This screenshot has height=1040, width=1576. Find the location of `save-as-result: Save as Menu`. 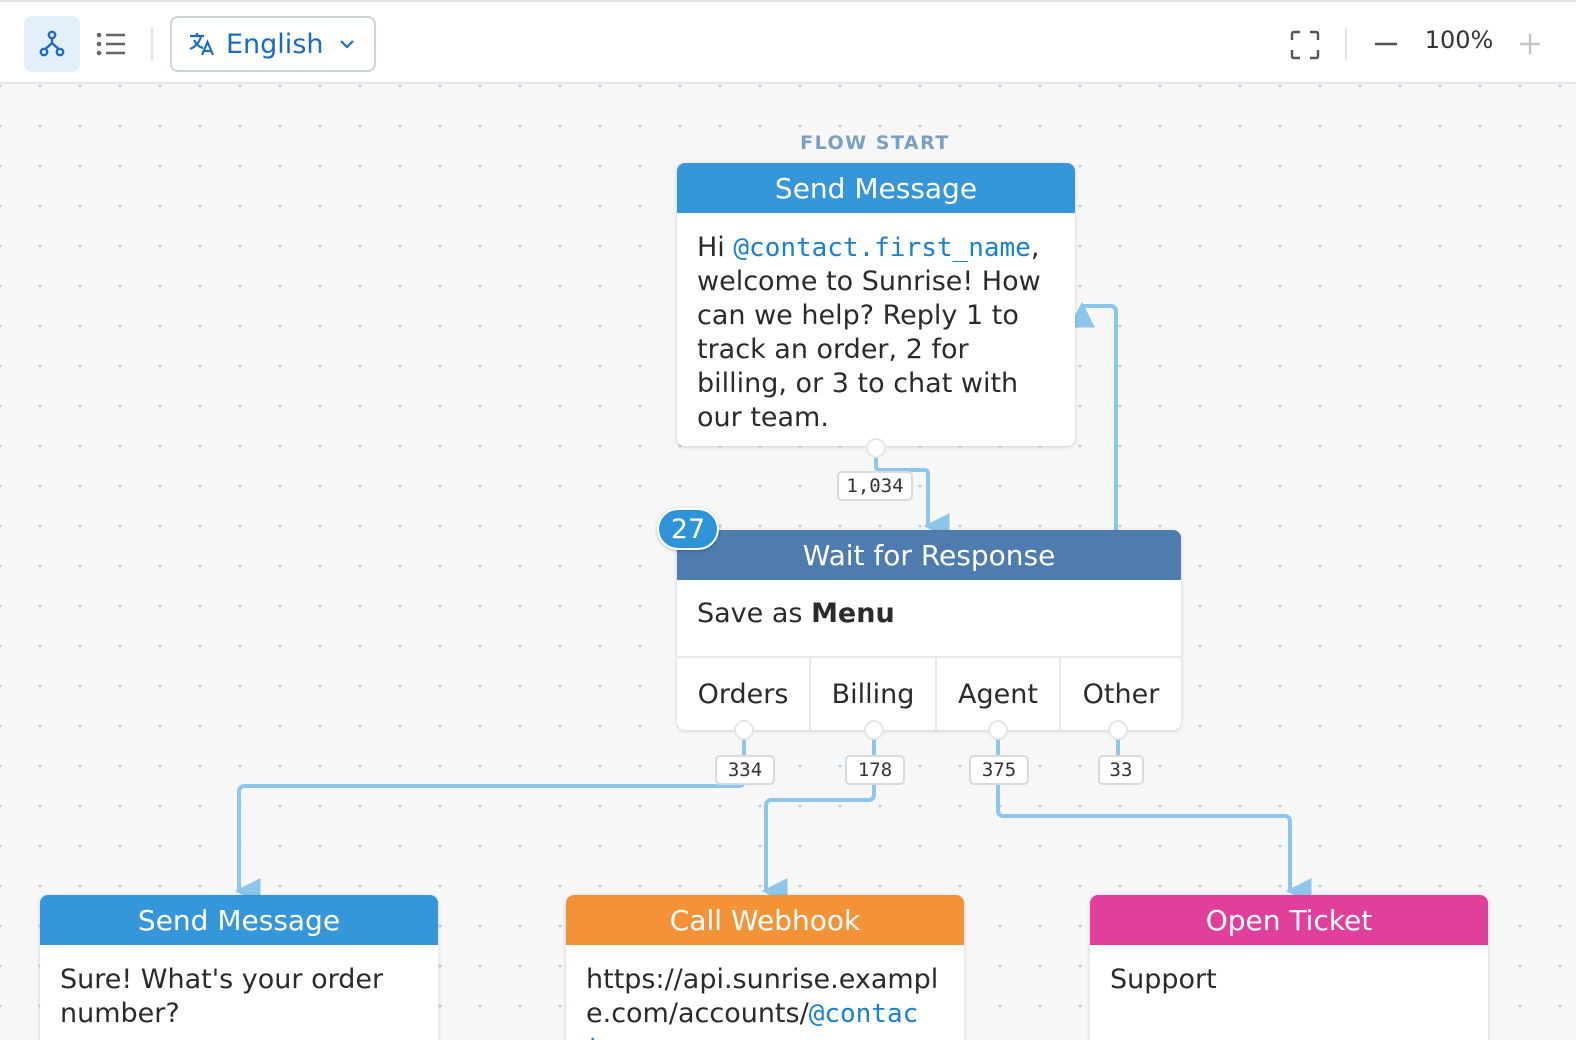

save-as-result: Save as Menu is located at coordinates (929, 619).